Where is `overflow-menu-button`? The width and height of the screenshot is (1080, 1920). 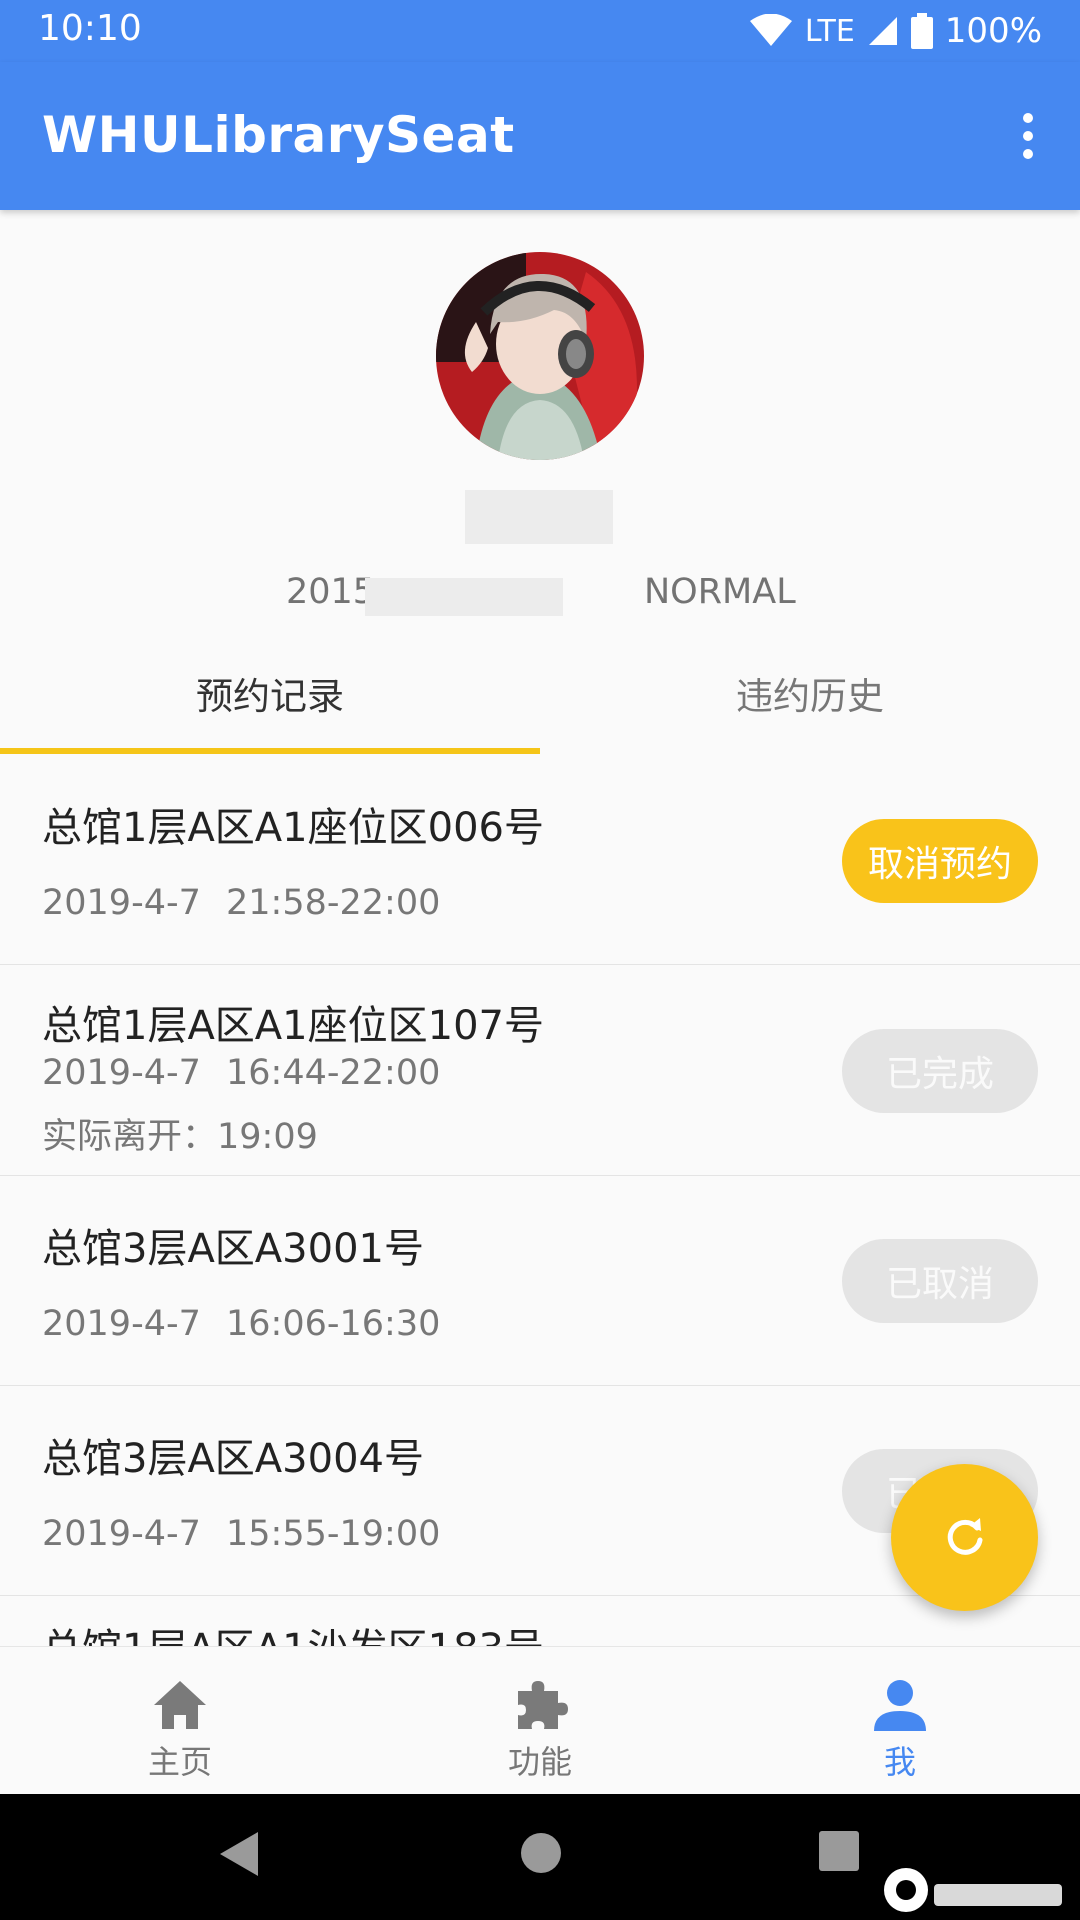
overflow-menu-button is located at coordinates (1028, 136).